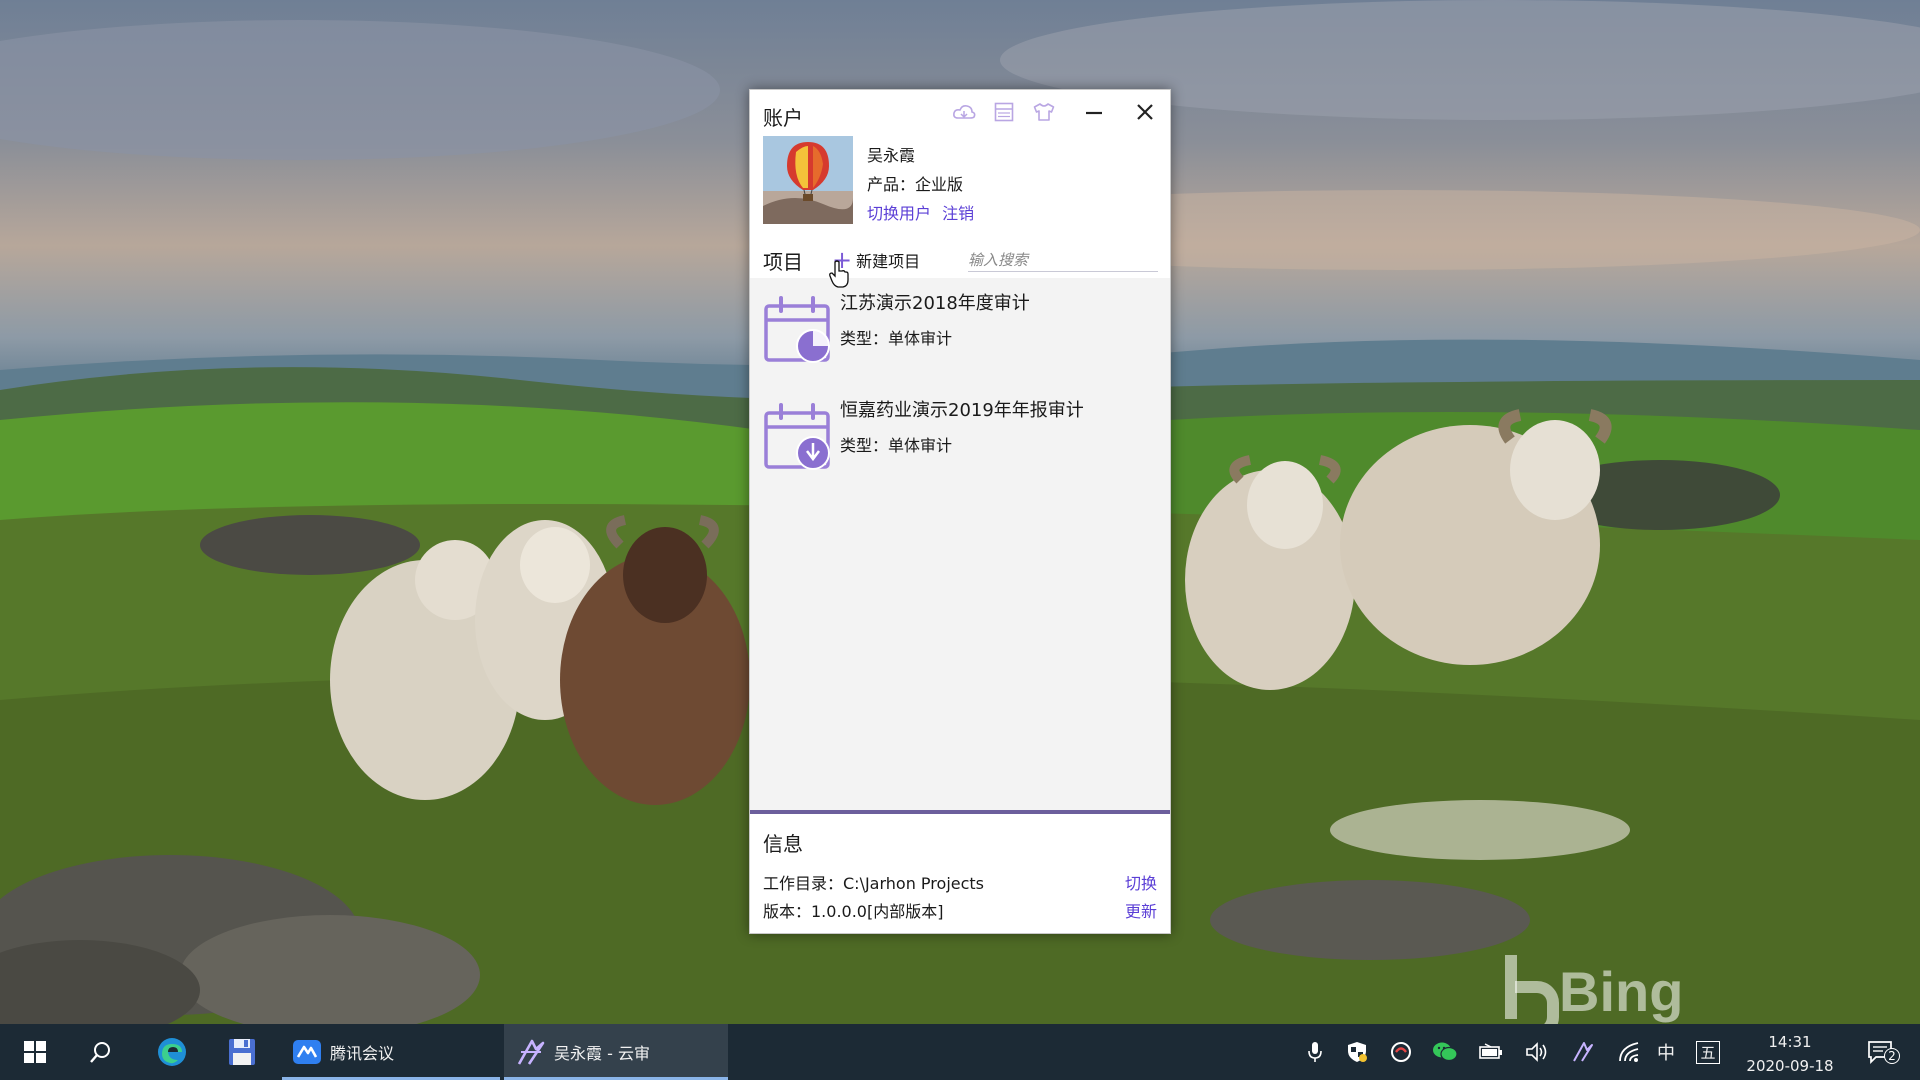 The image size is (1920, 1080). Describe the element at coordinates (1790, 1066) in the screenshot. I see `clock-date: 2020-09-18` at that location.